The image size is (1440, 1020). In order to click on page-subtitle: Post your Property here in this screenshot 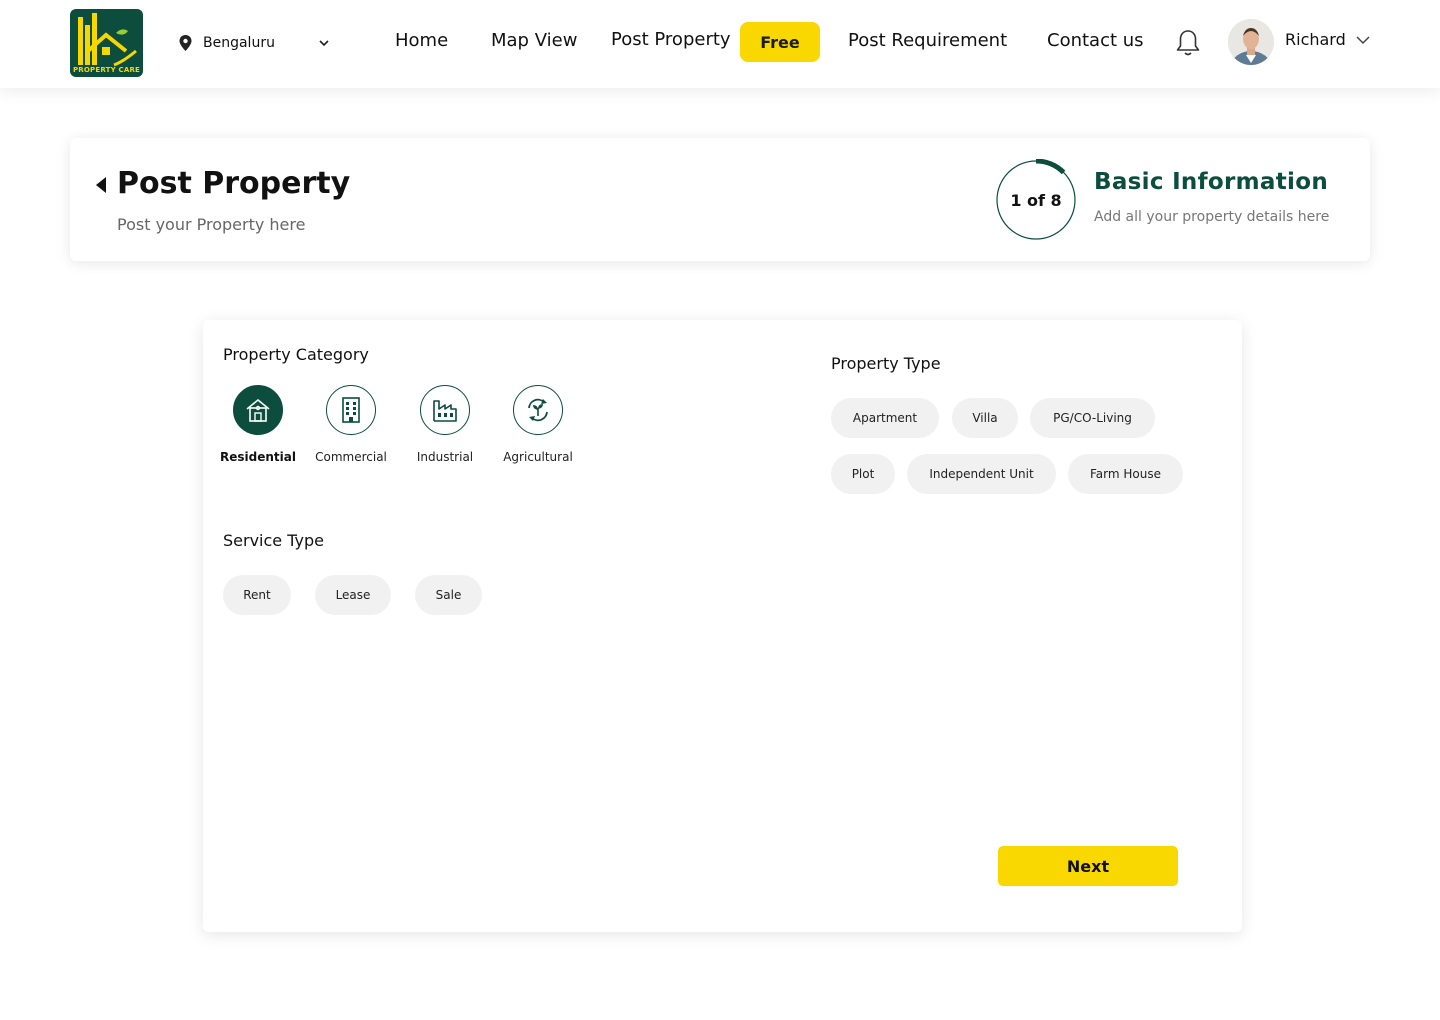, I will do `click(211, 224)`.